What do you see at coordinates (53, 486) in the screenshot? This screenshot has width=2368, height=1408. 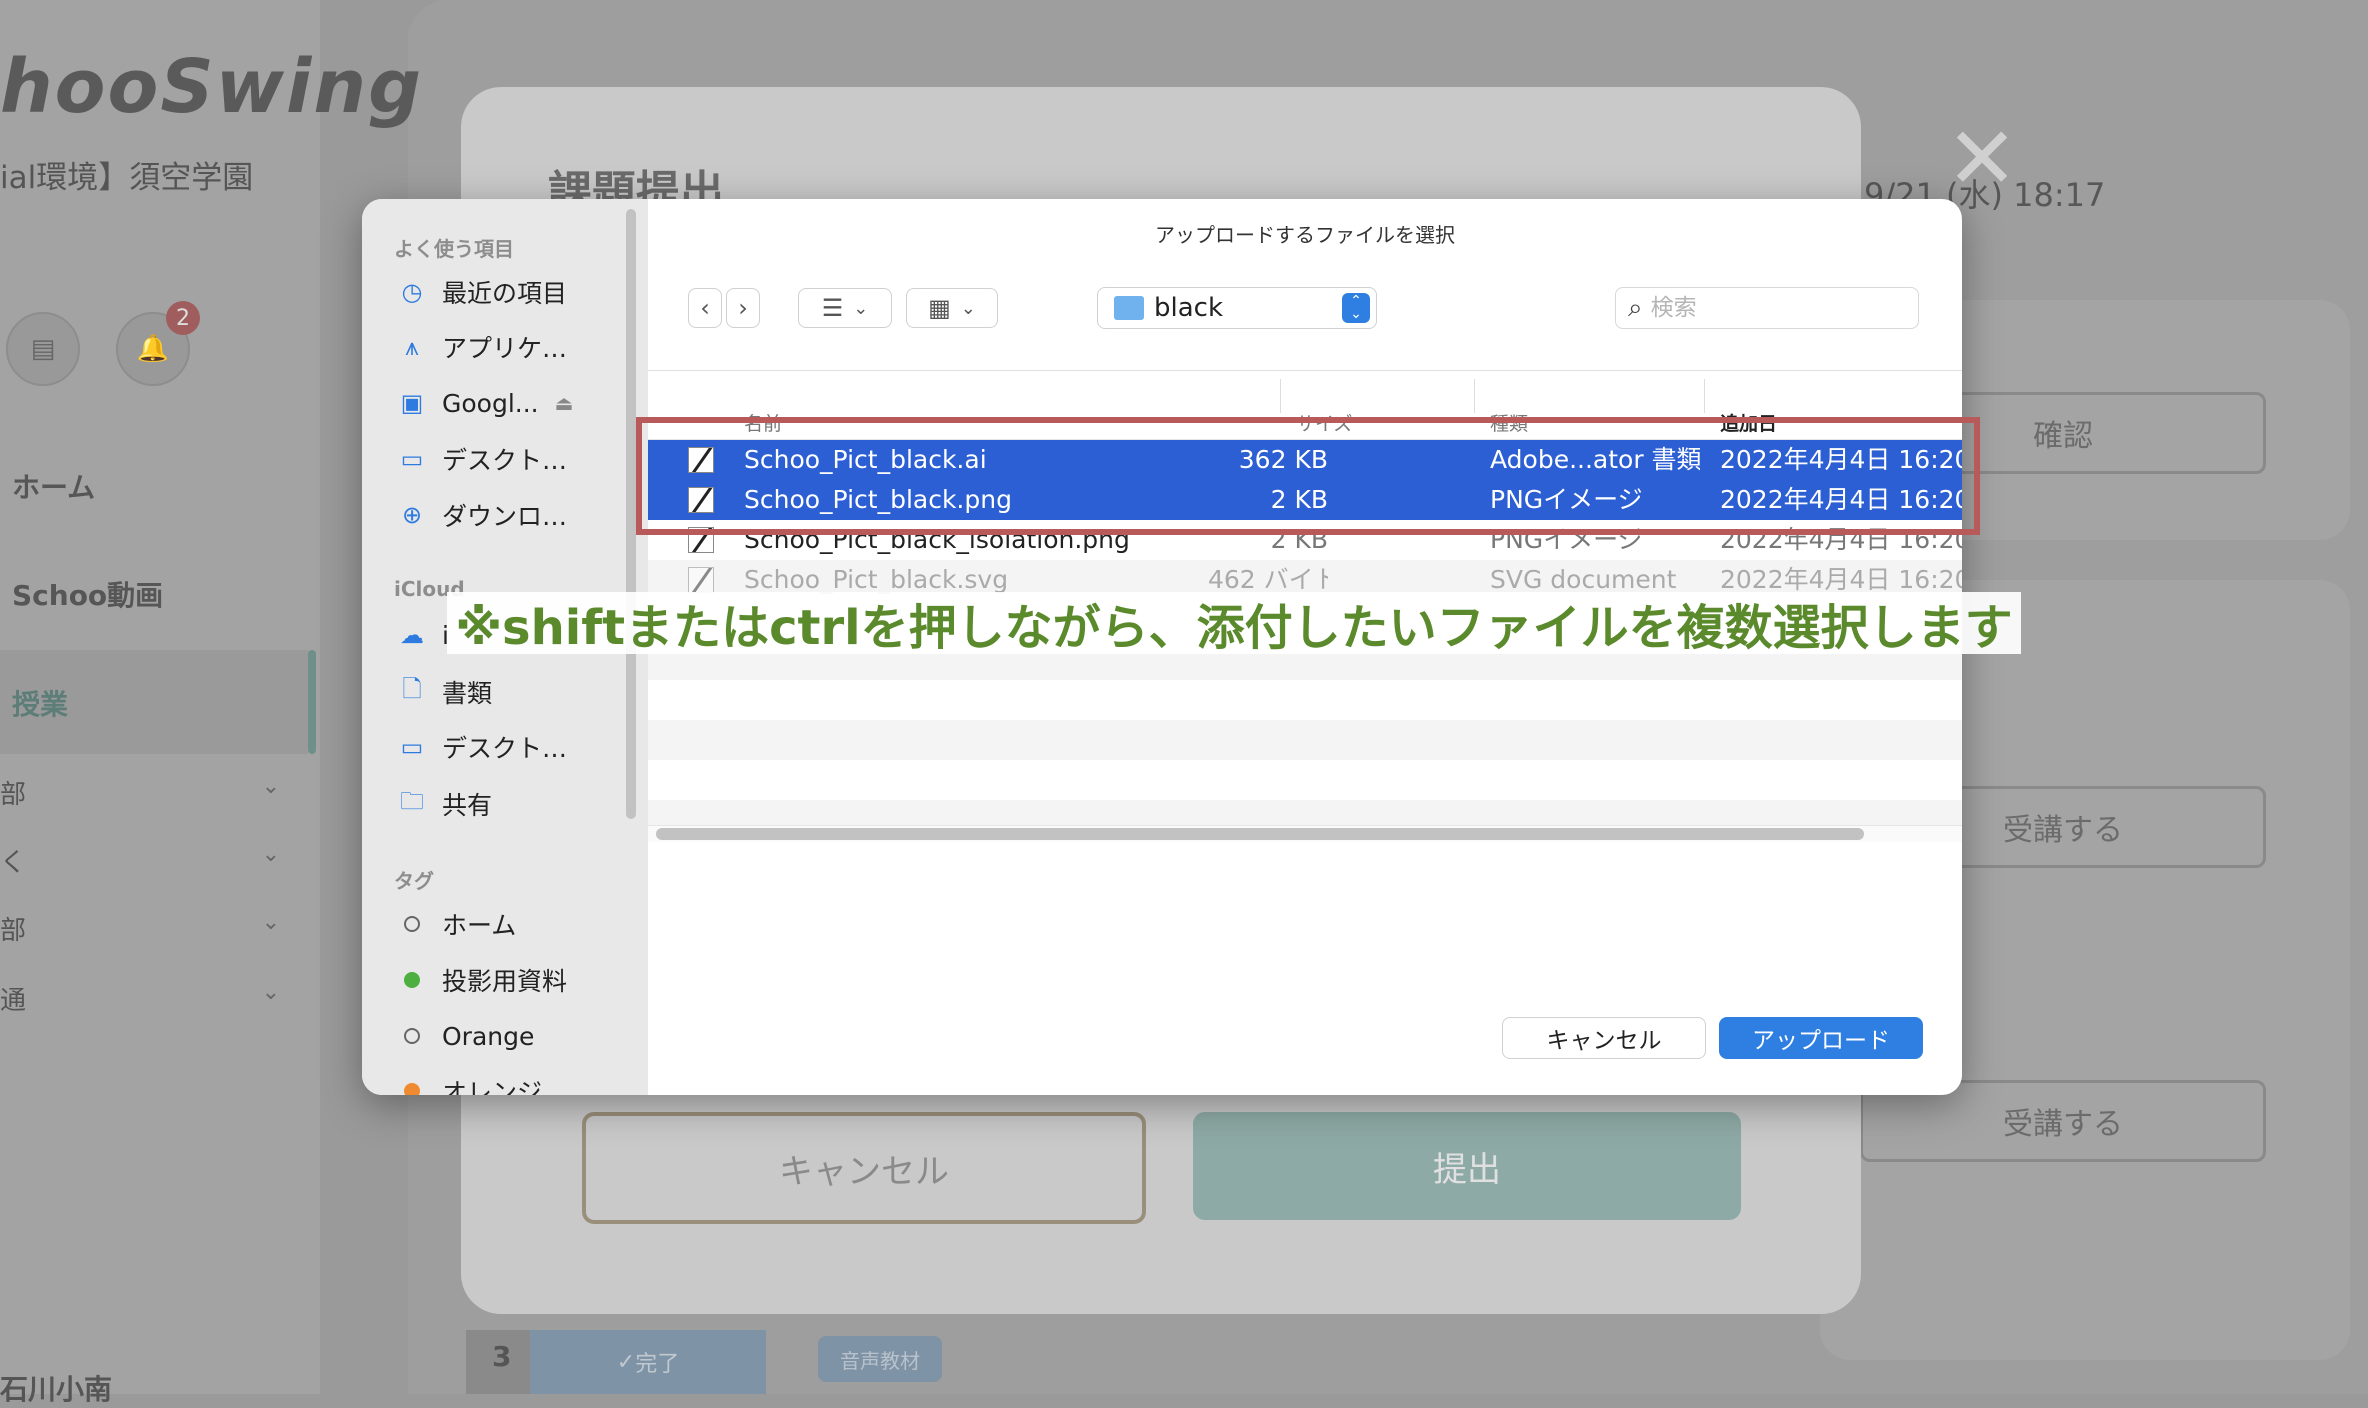 I see `nav-home: ホーム` at bounding box center [53, 486].